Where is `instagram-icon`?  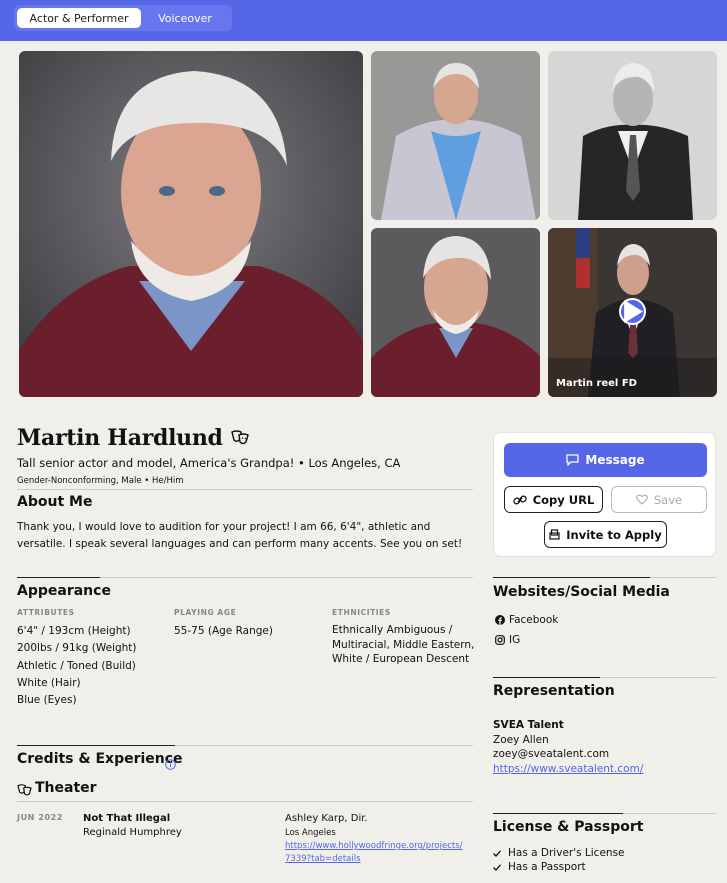
instagram-icon is located at coordinates (500, 640).